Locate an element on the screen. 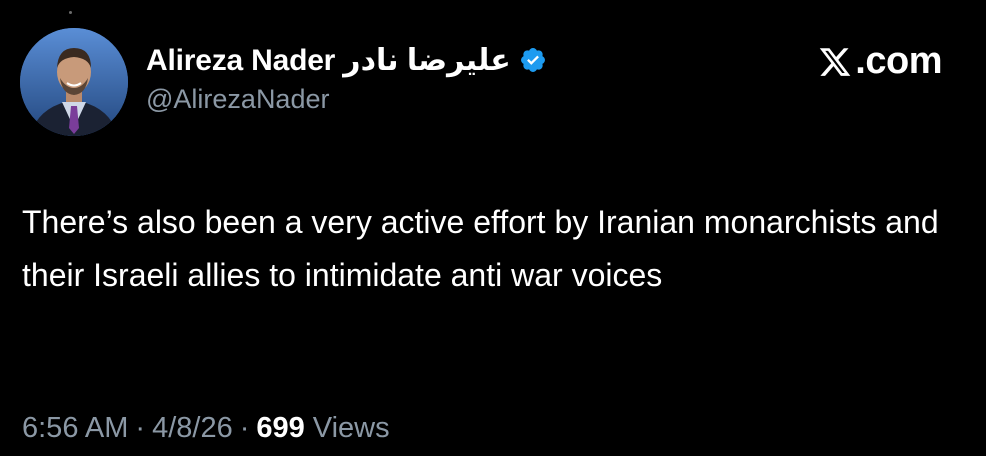  name-row: Alireza Nader علیرضا نادر is located at coordinates (346, 60).